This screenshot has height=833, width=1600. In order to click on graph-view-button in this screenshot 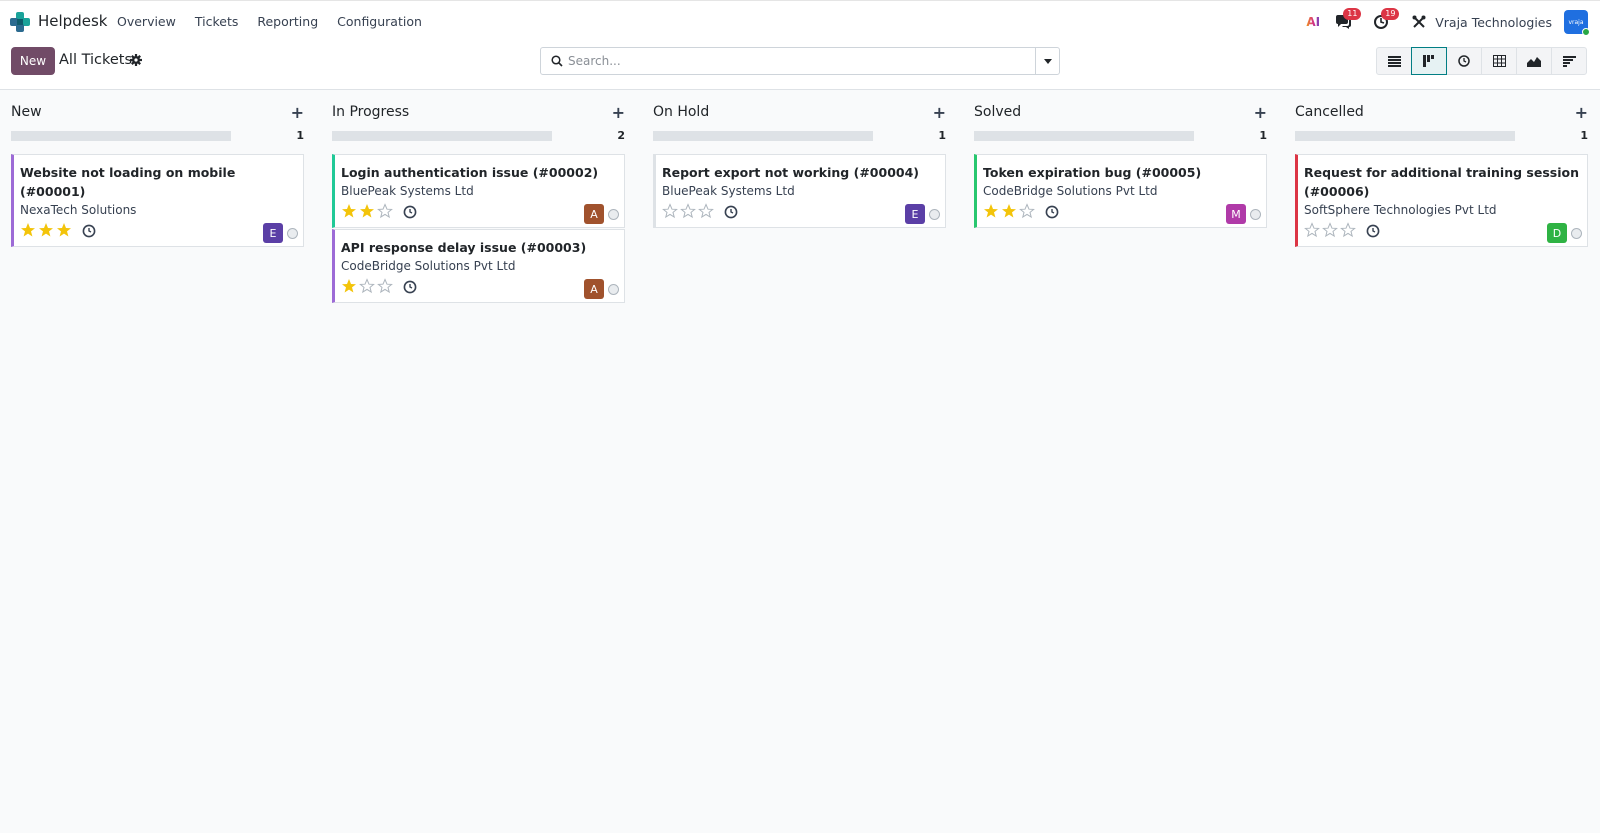, I will do `click(1534, 61)`.